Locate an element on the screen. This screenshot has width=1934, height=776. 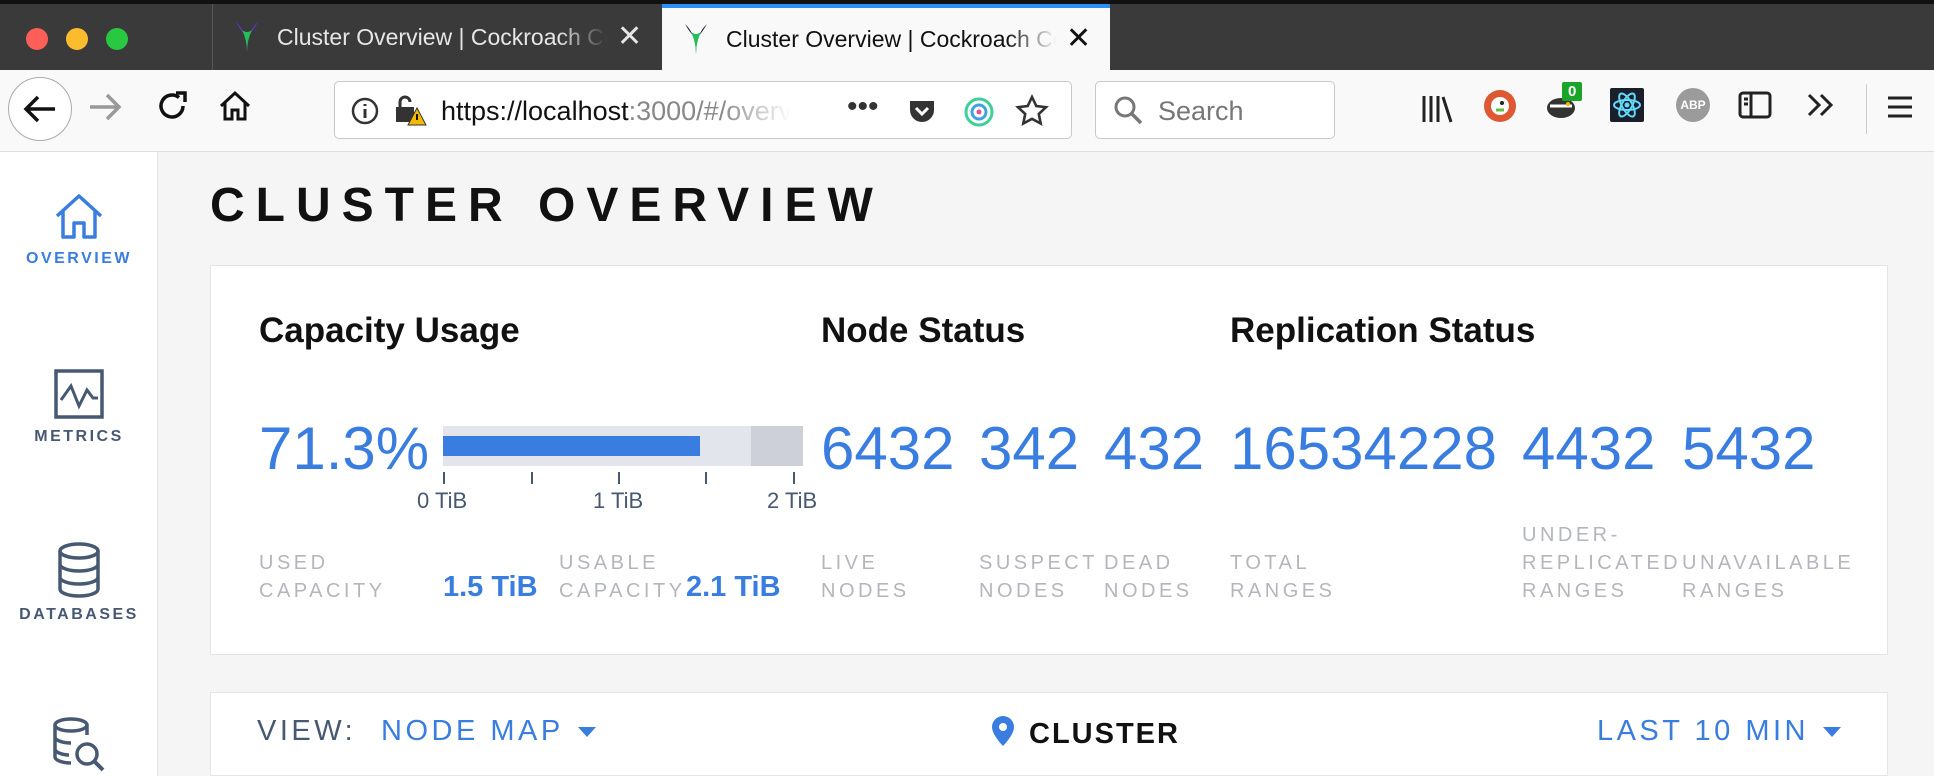
sidebar-item-overview: OVERVIEW is located at coordinates (79, 229).